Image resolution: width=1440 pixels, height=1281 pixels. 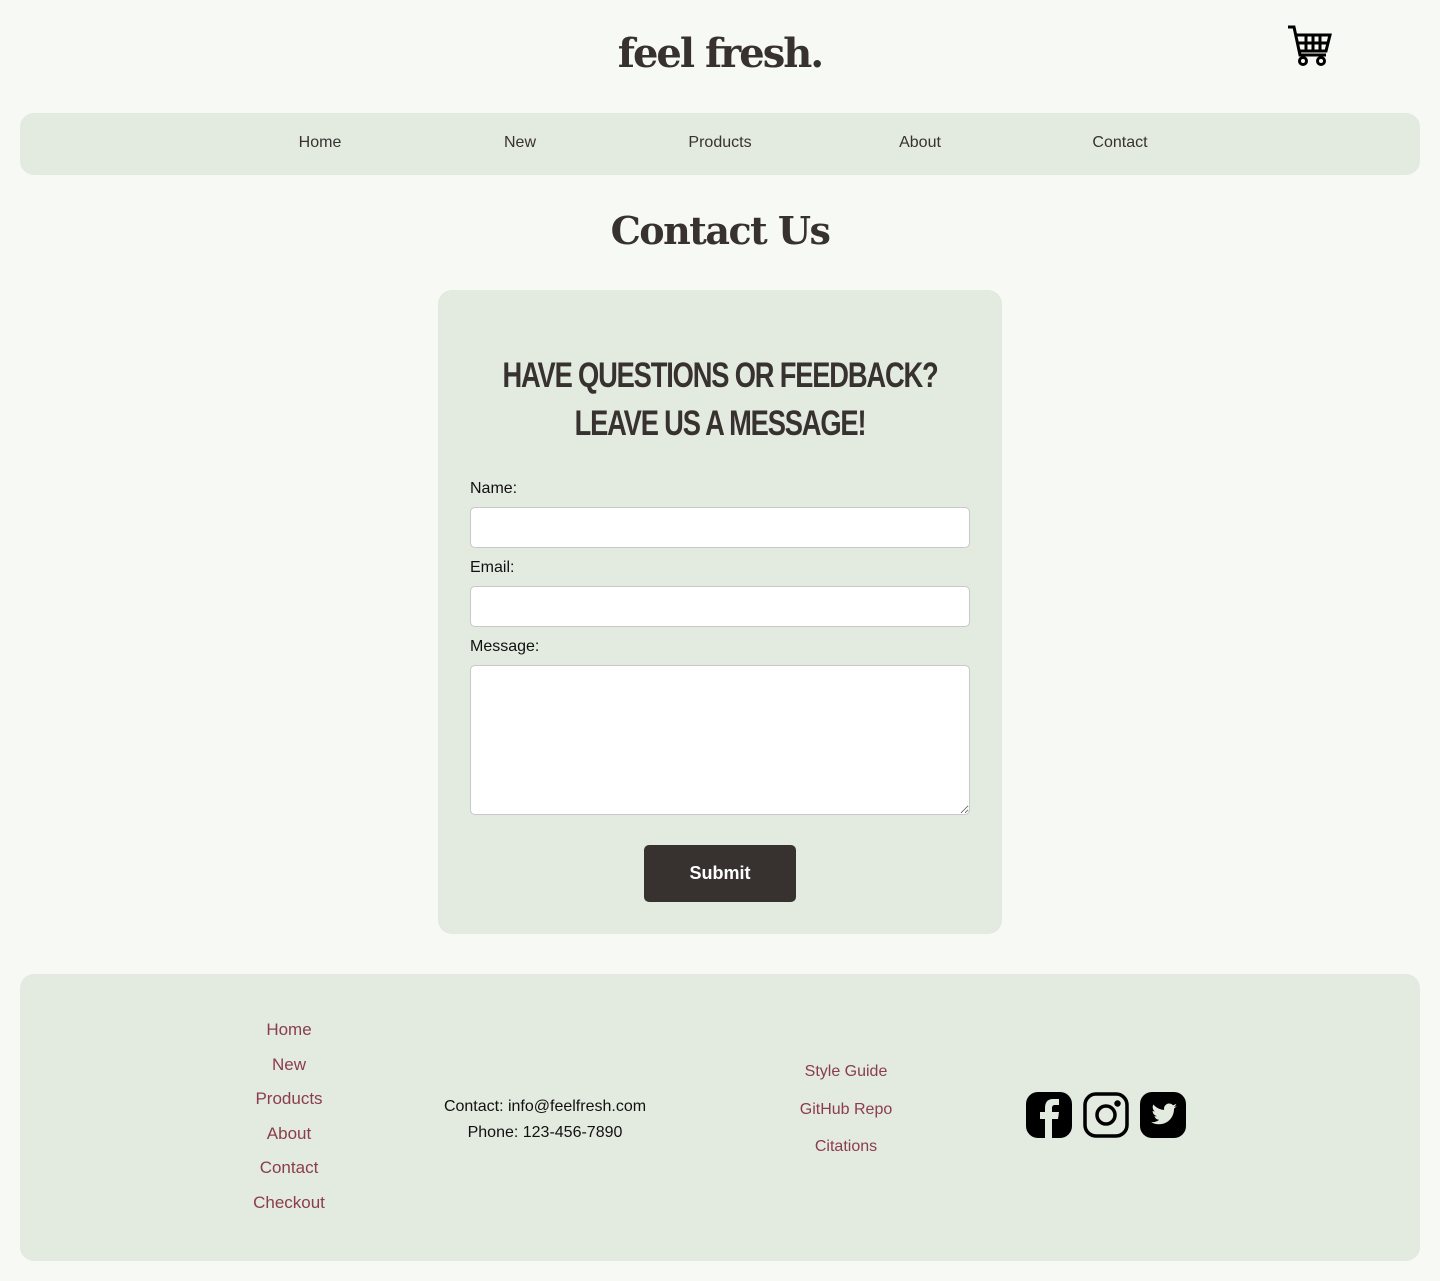 I want to click on nav-about: About, so click(x=920, y=143).